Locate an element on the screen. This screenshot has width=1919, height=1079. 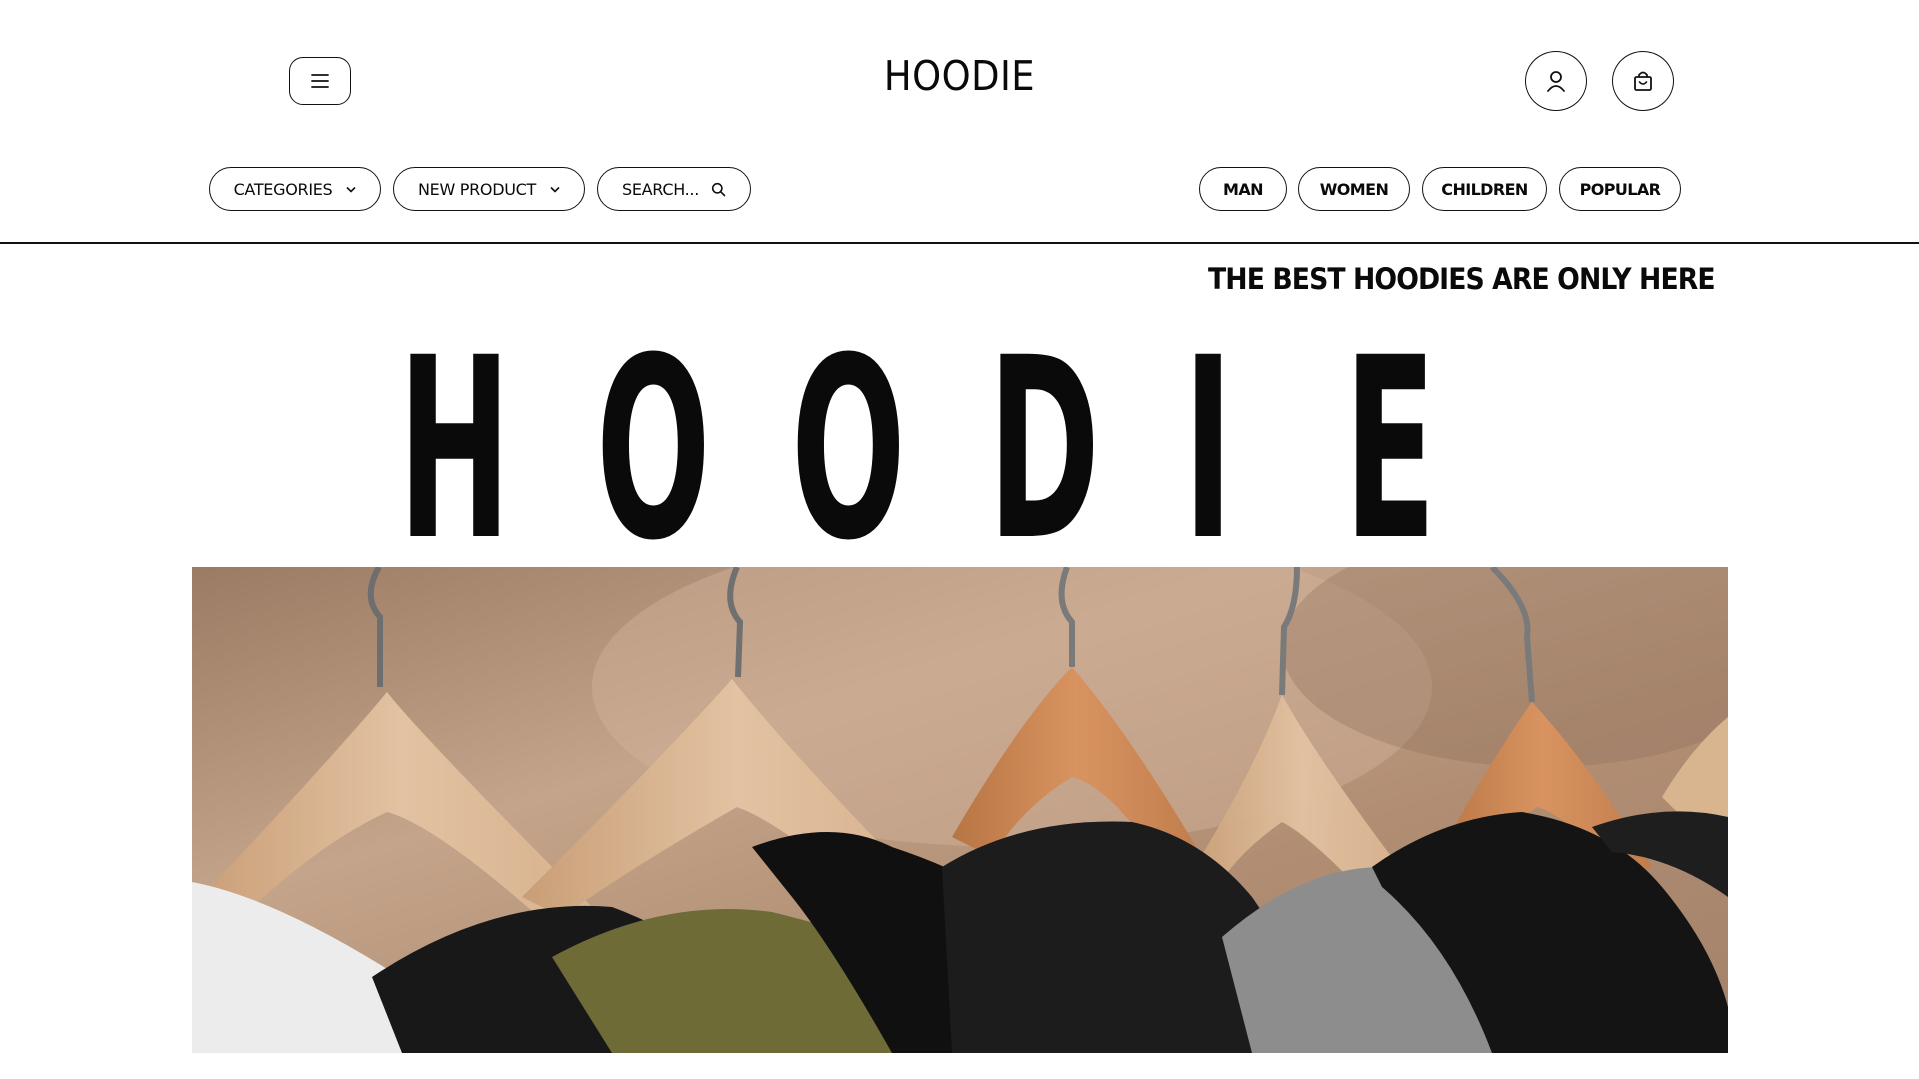
hero-tagline: THE BEST HOODIES ARE ONLY HERE is located at coordinates (1462, 279).